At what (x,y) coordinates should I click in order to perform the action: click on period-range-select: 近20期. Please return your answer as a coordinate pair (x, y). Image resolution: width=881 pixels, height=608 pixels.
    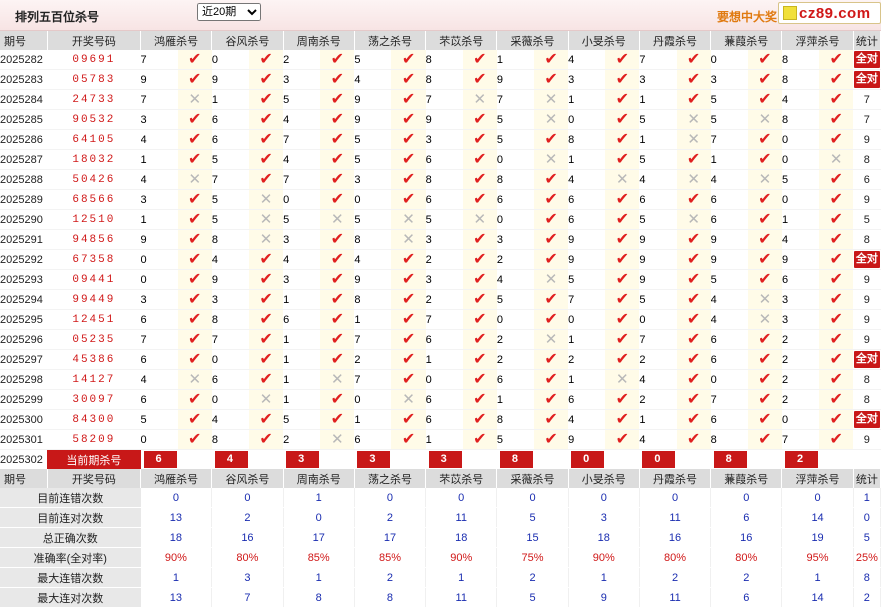
    Looking at the image, I should click on (229, 12).